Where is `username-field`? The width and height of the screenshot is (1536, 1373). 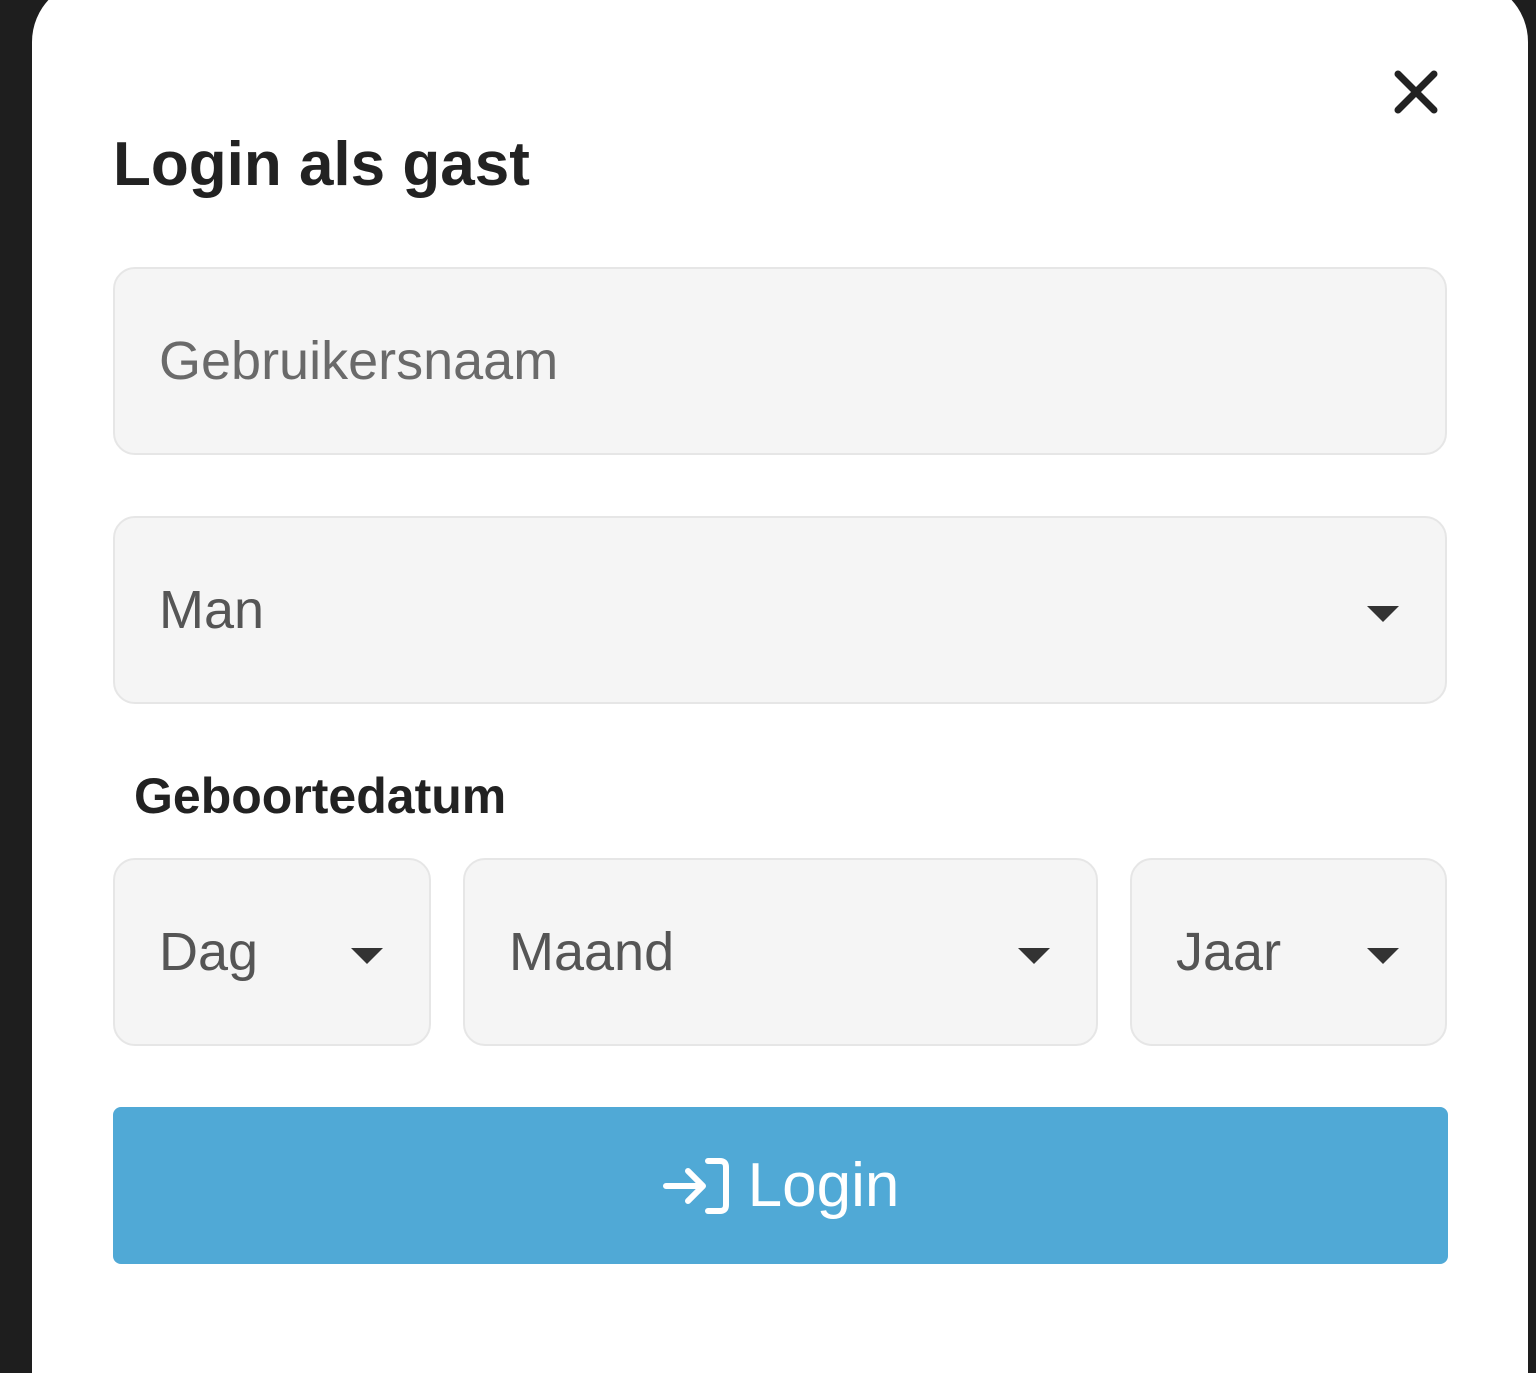 username-field is located at coordinates (780, 361).